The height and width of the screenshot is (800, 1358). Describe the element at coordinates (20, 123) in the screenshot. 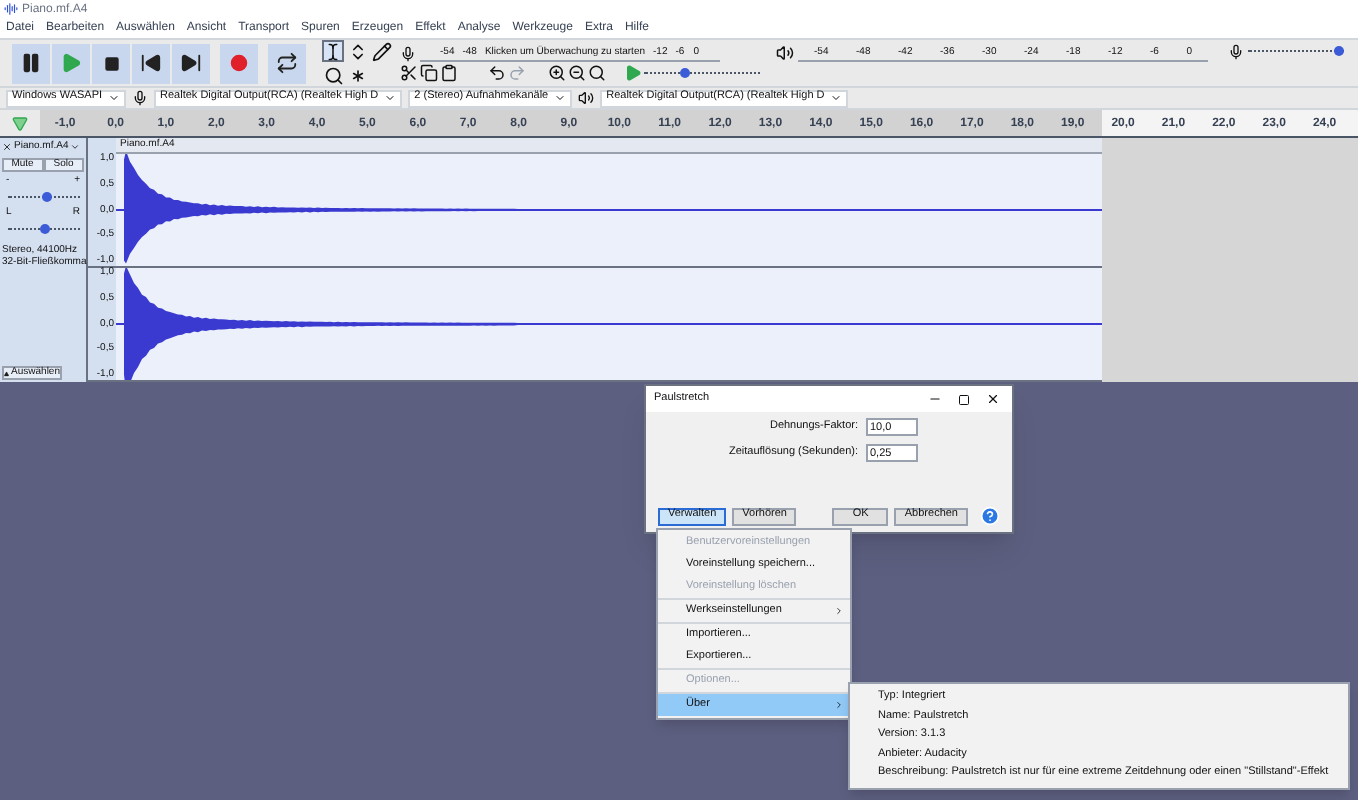

I see `play-head-icon` at that location.